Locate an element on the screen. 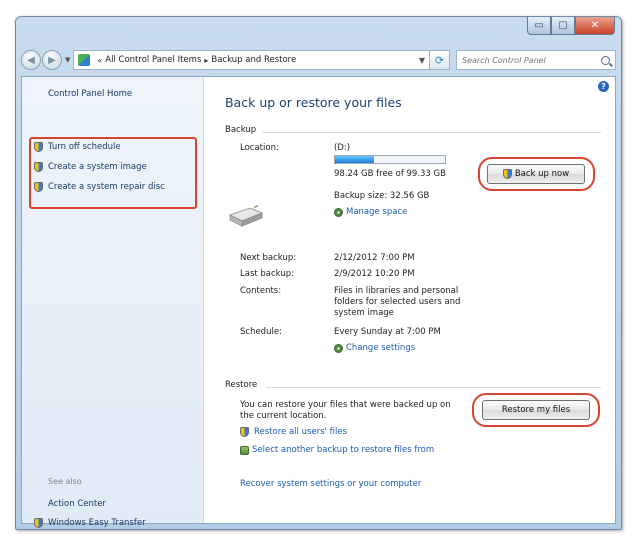  contents-line-1: Files in libraries and personal is located at coordinates (396, 291).